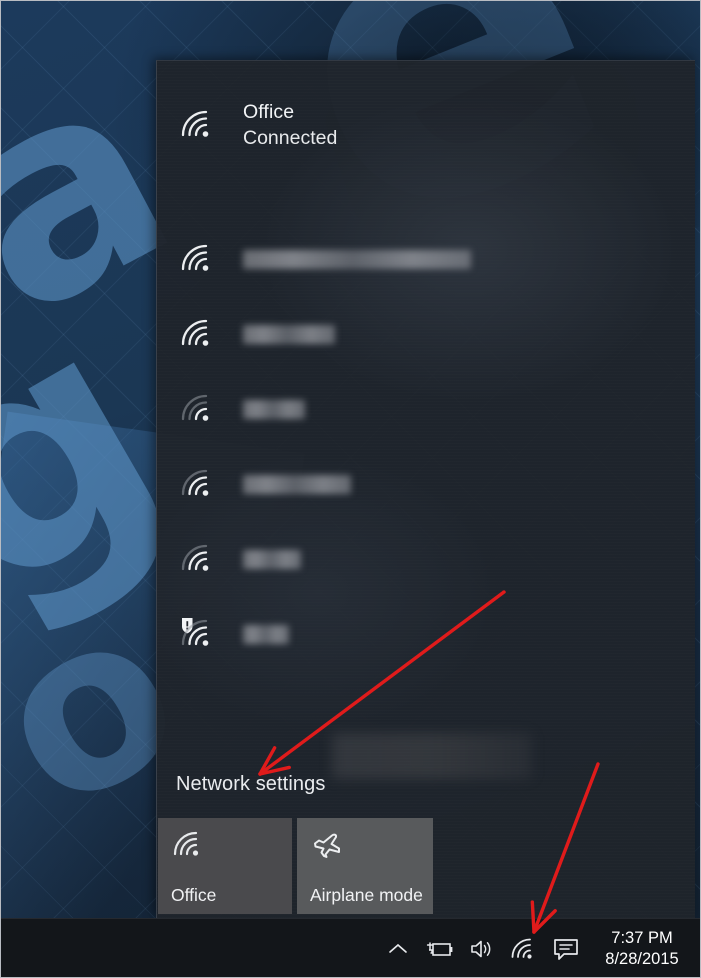 The height and width of the screenshot is (978, 701). Describe the element at coordinates (566, 949) in the screenshot. I see `action-center-icon` at that location.